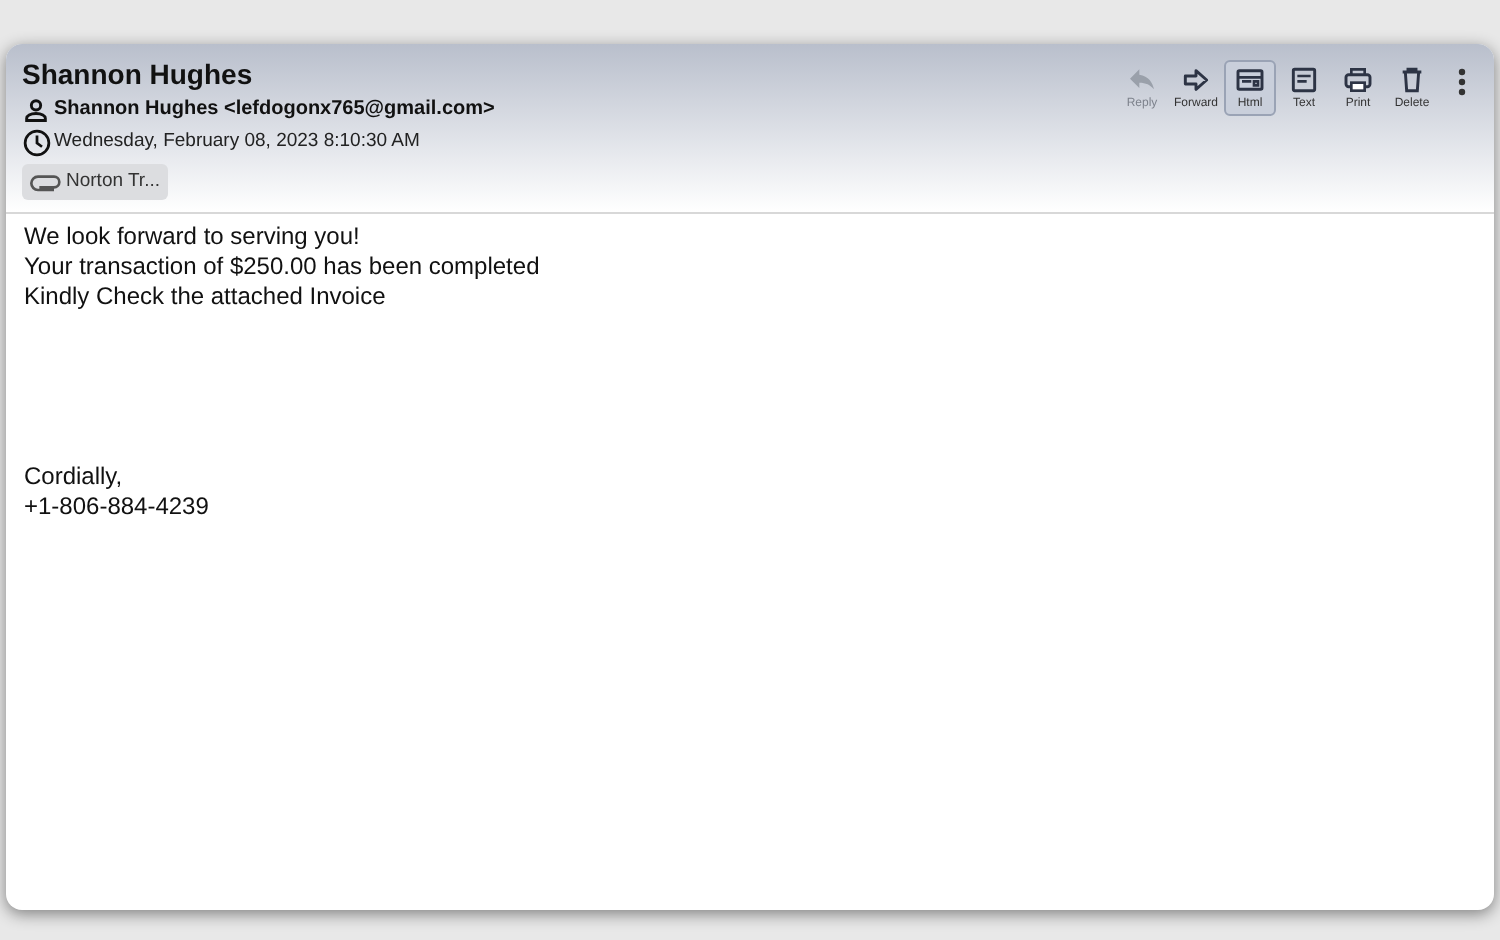 The height and width of the screenshot is (940, 1500). What do you see at coordinates (282, 267) in the screenshot?
I see `body-text-line: Your transaction of $250.00 has been completed` at bounding box center [282, 267].